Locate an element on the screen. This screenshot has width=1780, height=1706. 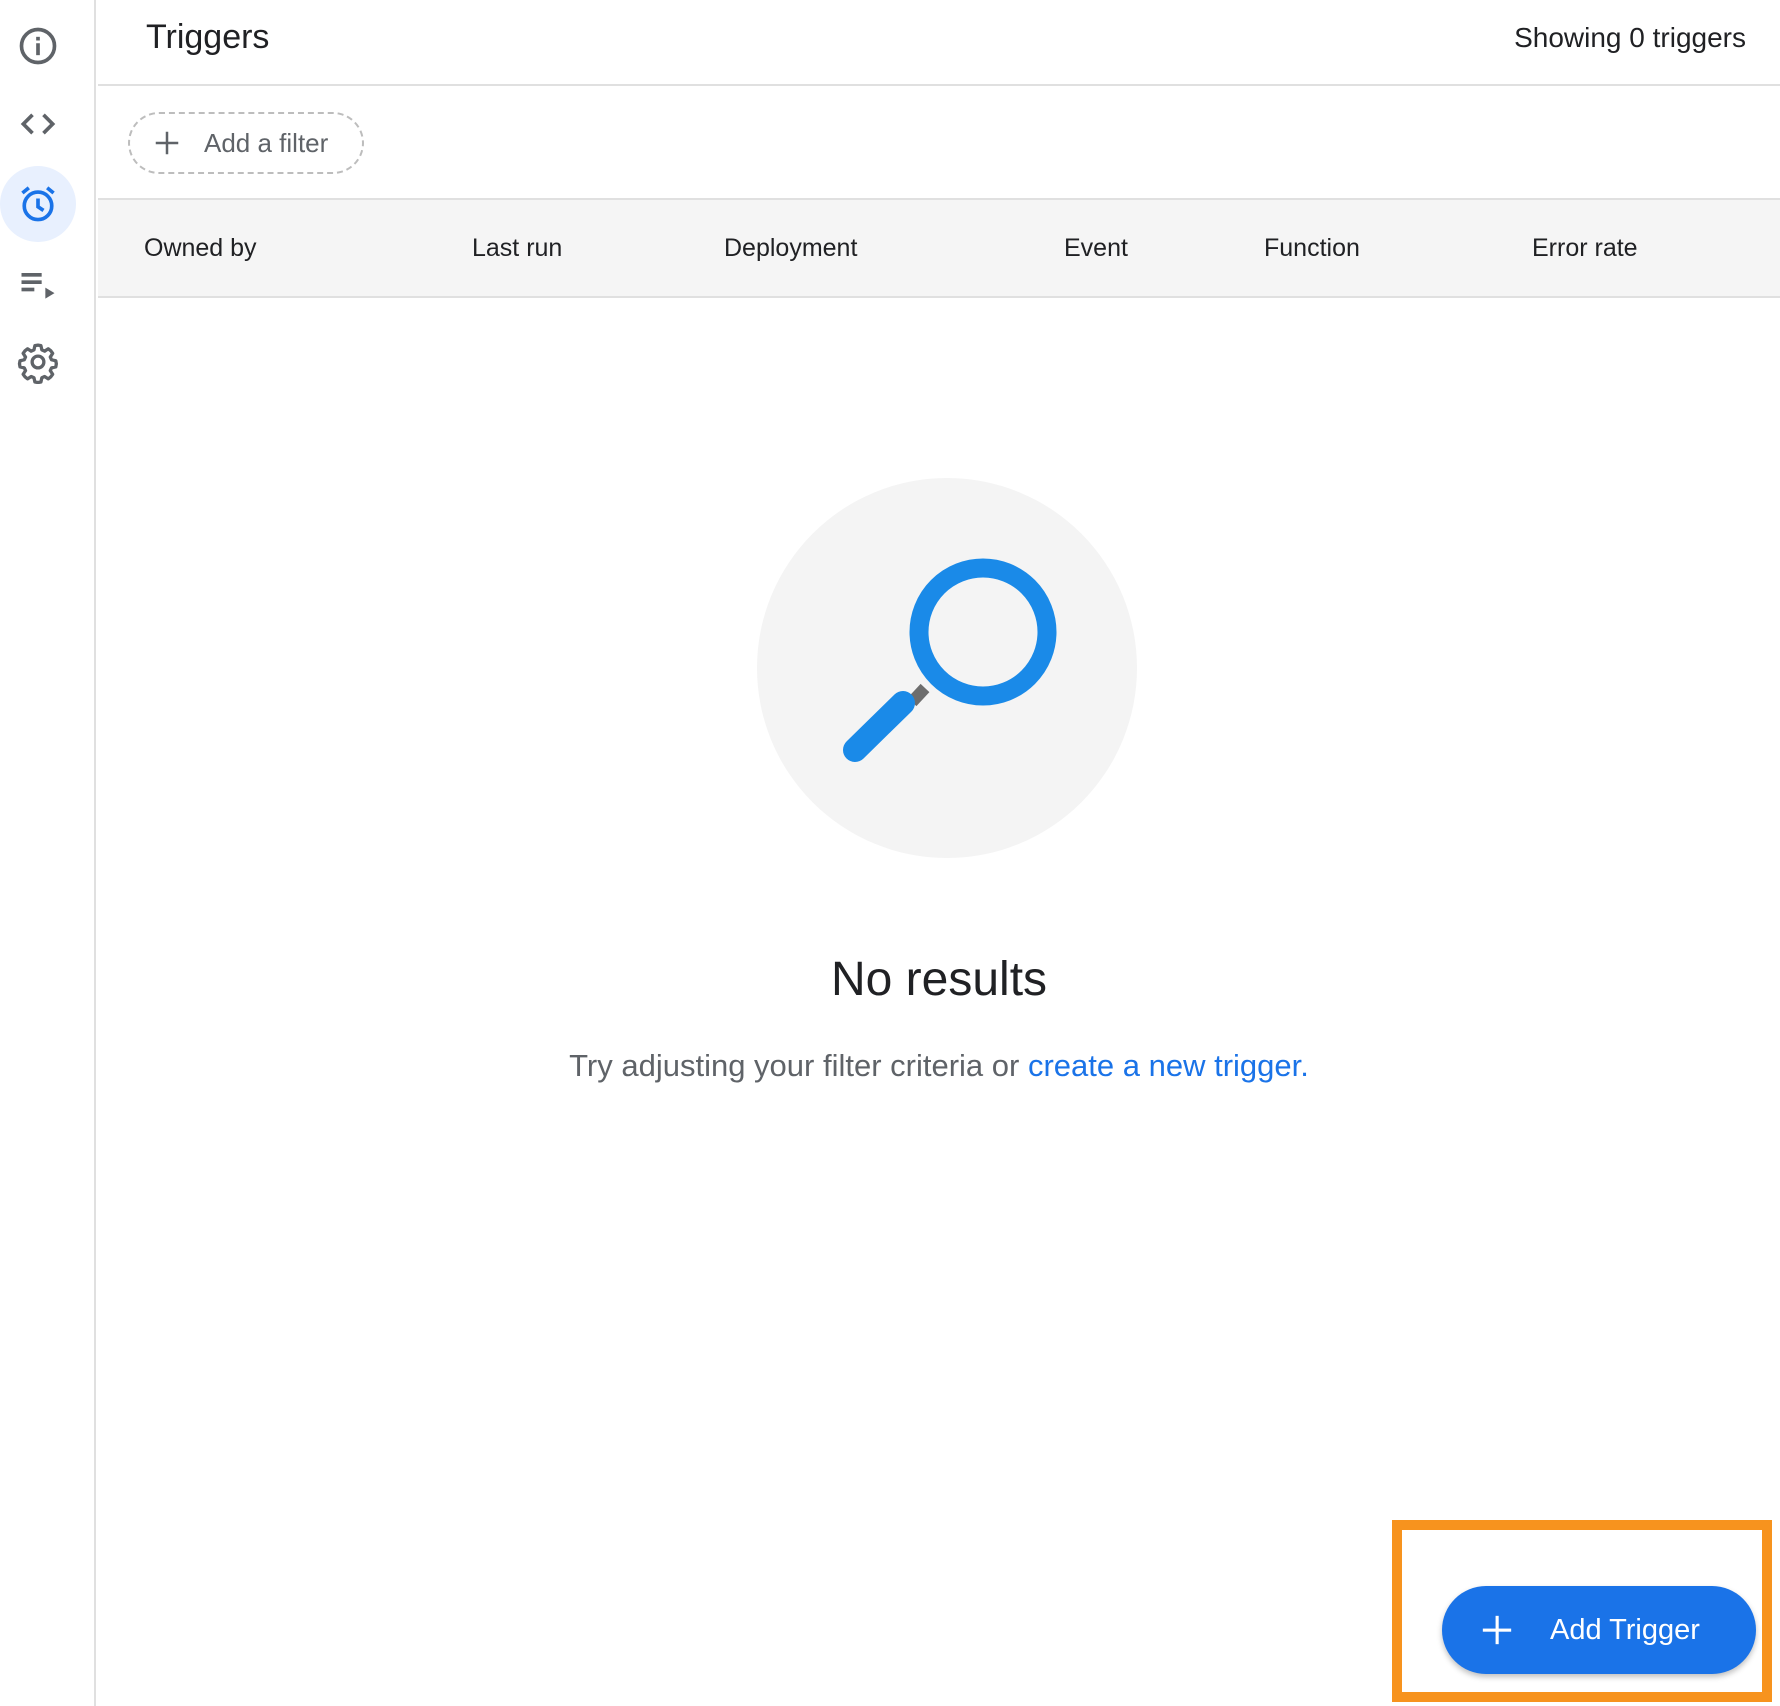
nav-overview is located at coordinates (38, 46).